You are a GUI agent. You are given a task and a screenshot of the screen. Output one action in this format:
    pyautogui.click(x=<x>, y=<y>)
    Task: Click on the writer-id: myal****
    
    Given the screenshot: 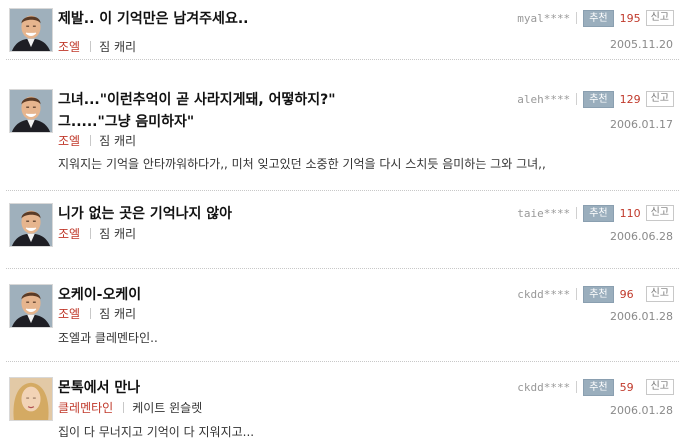 What is the action you would take?
    pyautogui.click(x=543, y=18)
    